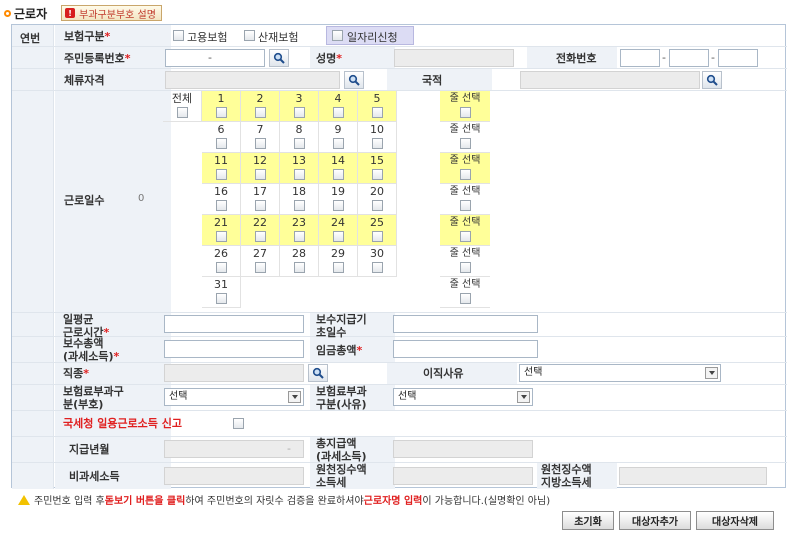 This screenshot has width=800, height=545. Describe the element at coordinates (86, 326) in the screenshot. I see `daily-avg-hours-label: 일평균 근로시간*` at that location.